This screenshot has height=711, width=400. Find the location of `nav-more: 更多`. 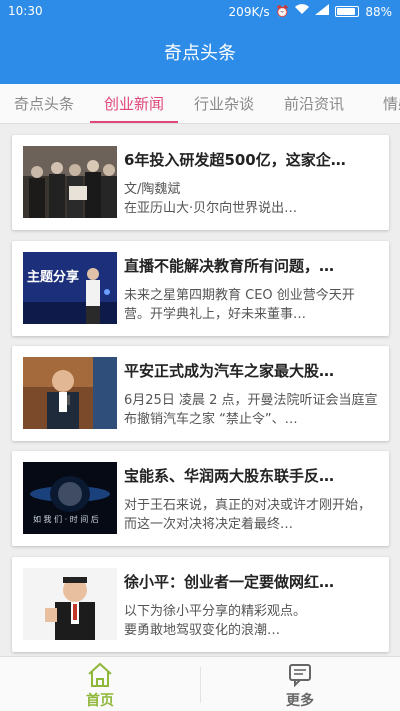

nav-more: 更多 is located at coordinates (300, 684).